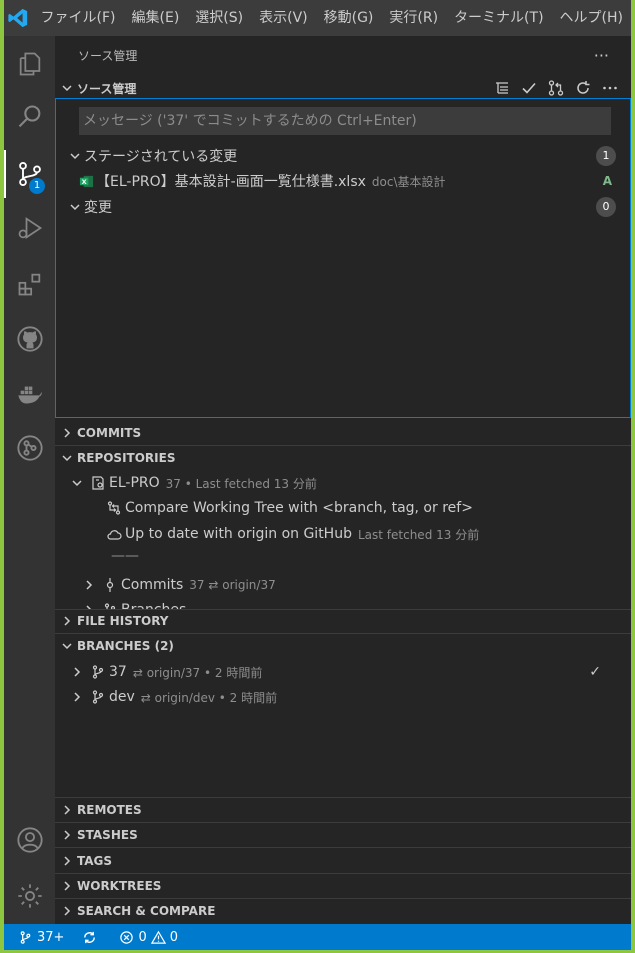 The height and width of the screenshot is (953, 635). I want to click on repo-name: EL-PRO, so click(134, 483).